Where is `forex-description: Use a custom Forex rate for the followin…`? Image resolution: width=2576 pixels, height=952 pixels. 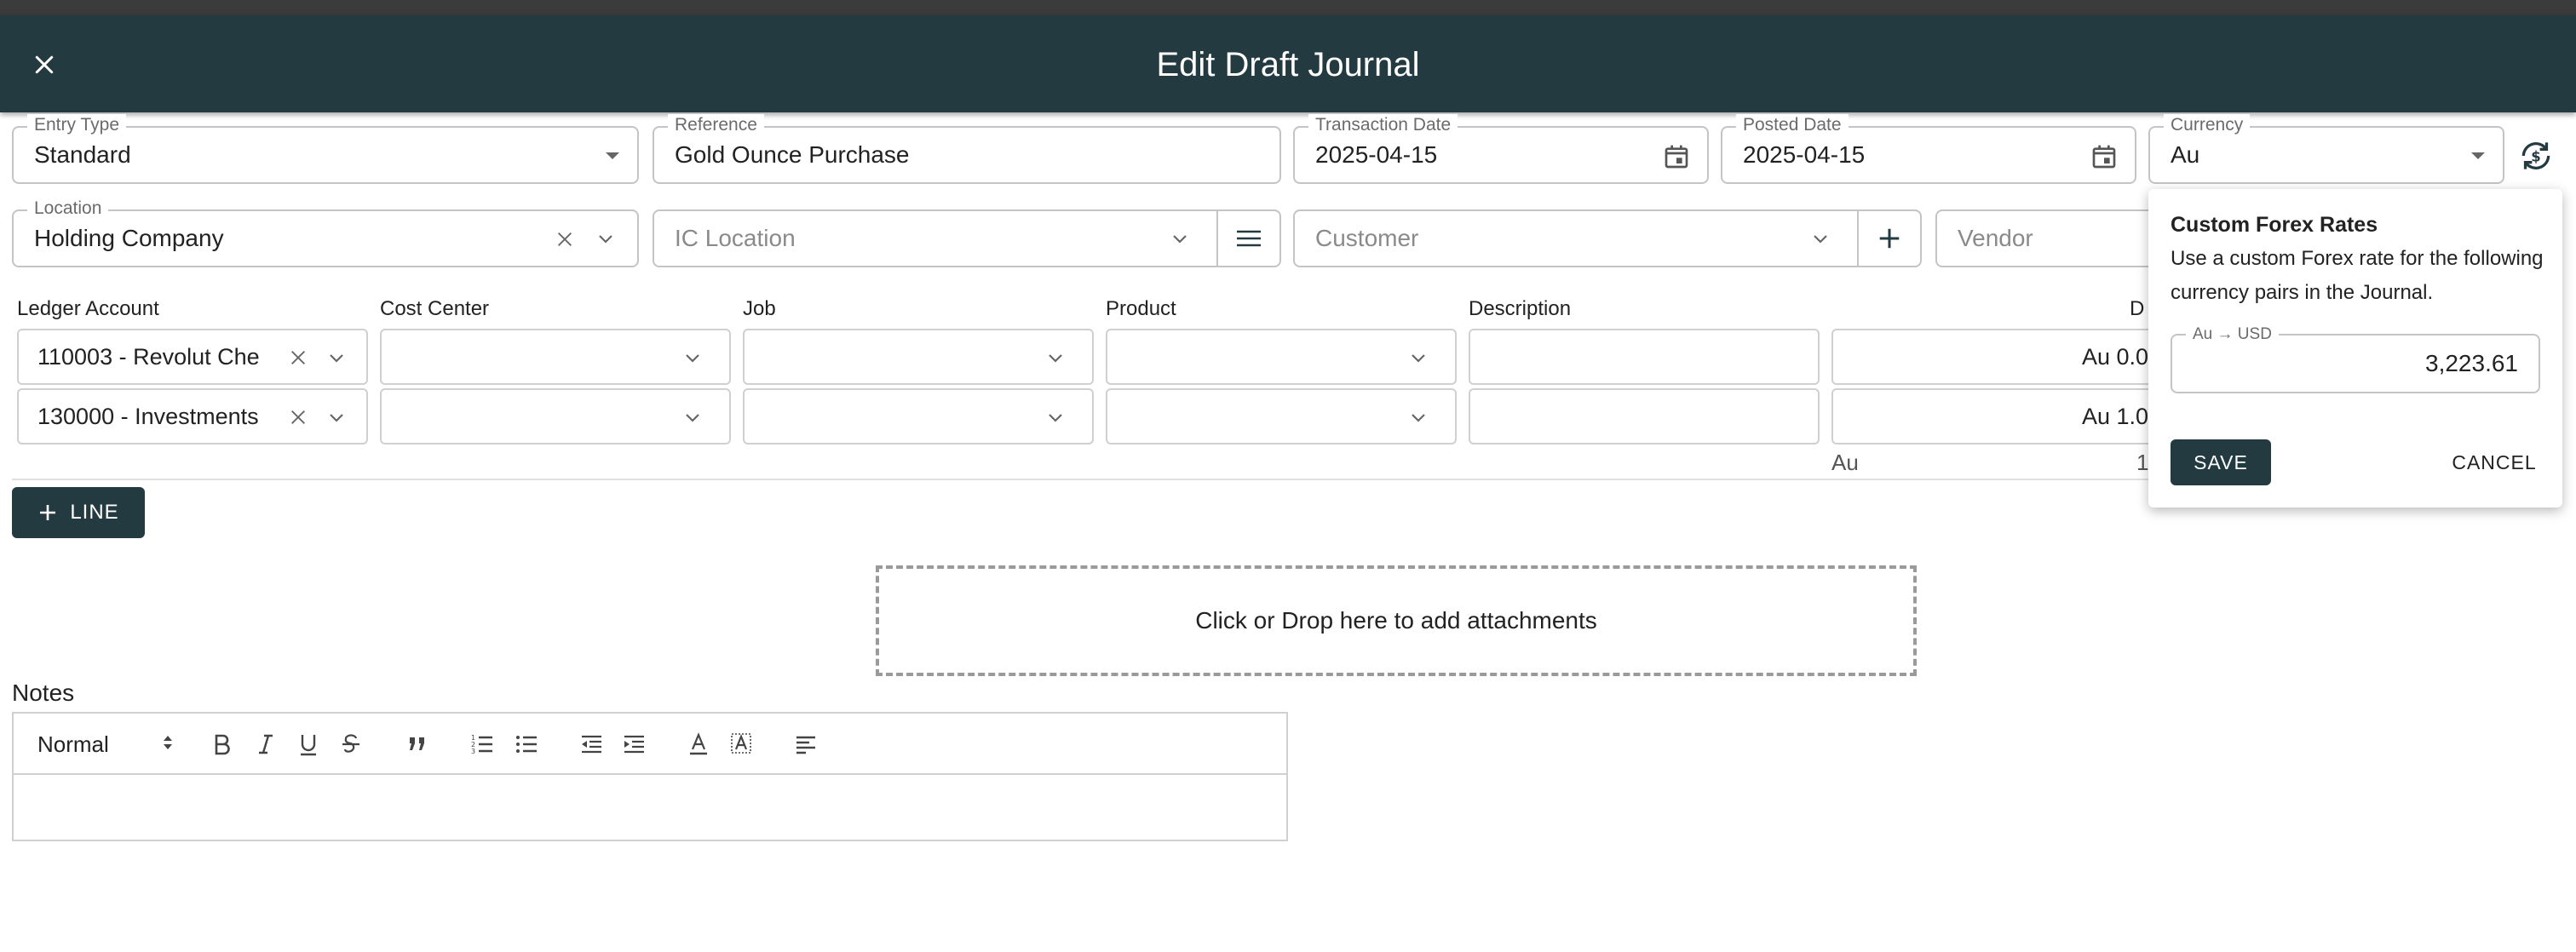 forex-description: Use a custom Forex rate for the followin… is located at coordinates (2358, 276).